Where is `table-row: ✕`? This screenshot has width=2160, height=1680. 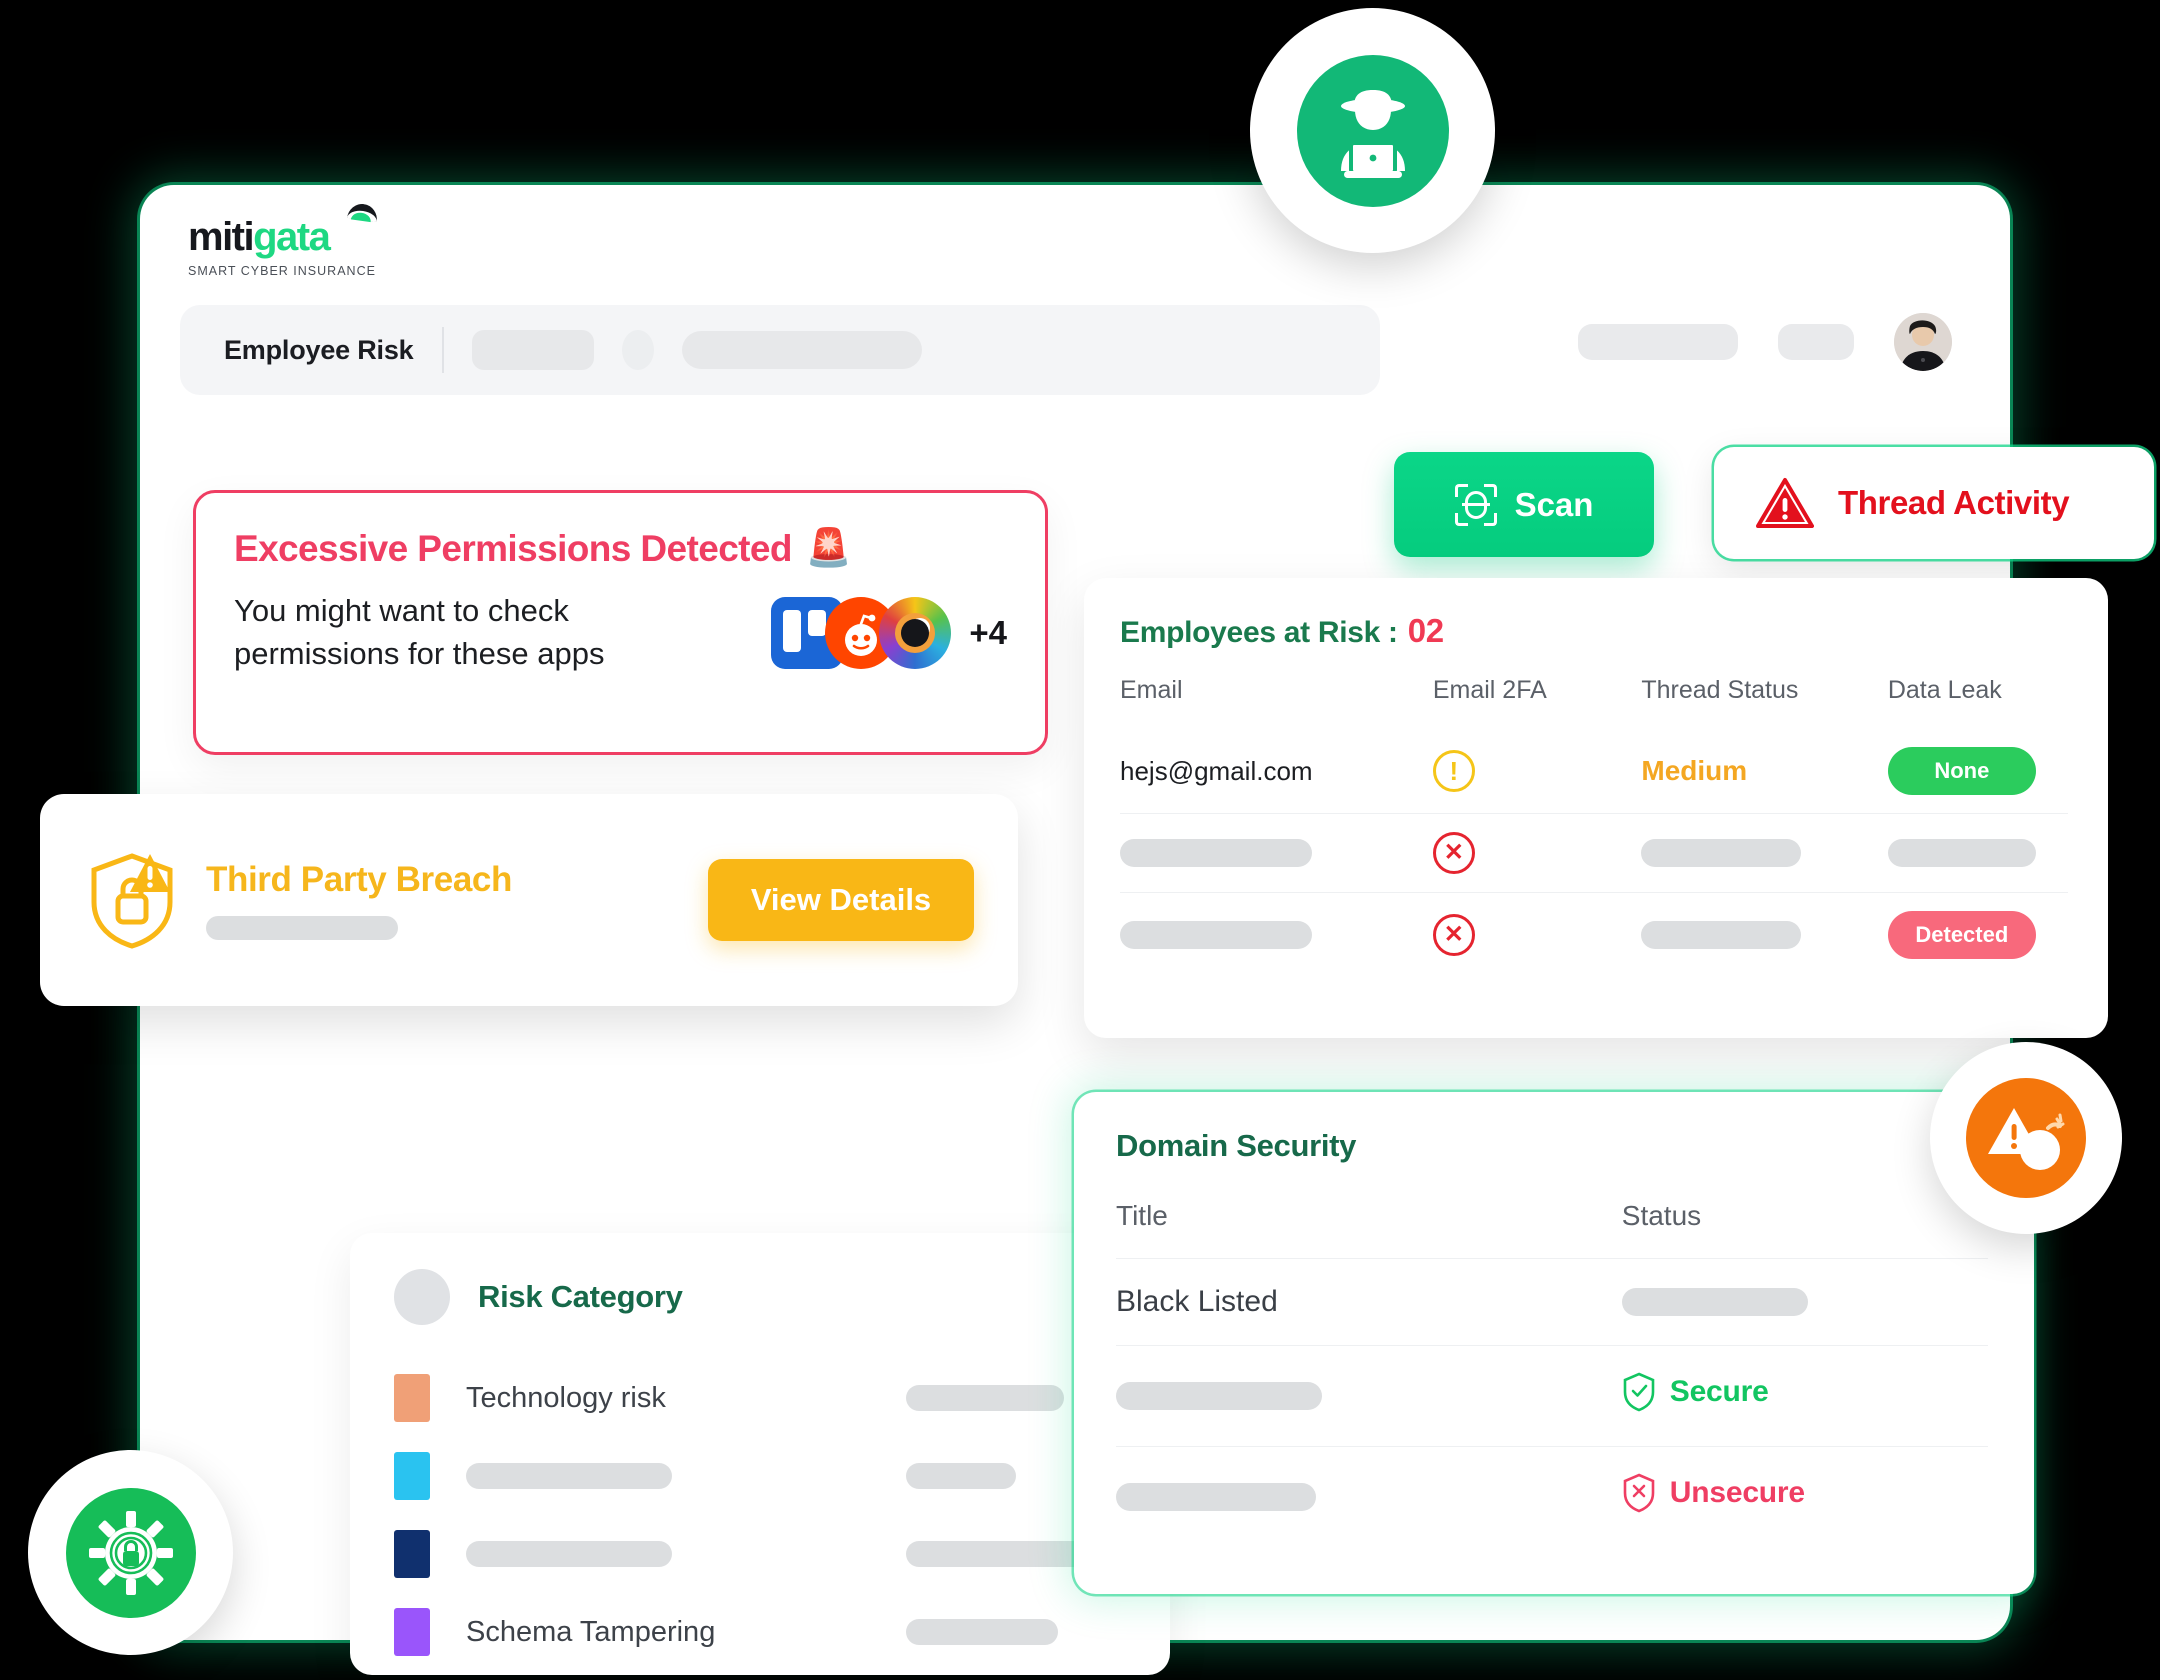
table-row: ✕ is located at coordinates (1594, 853).